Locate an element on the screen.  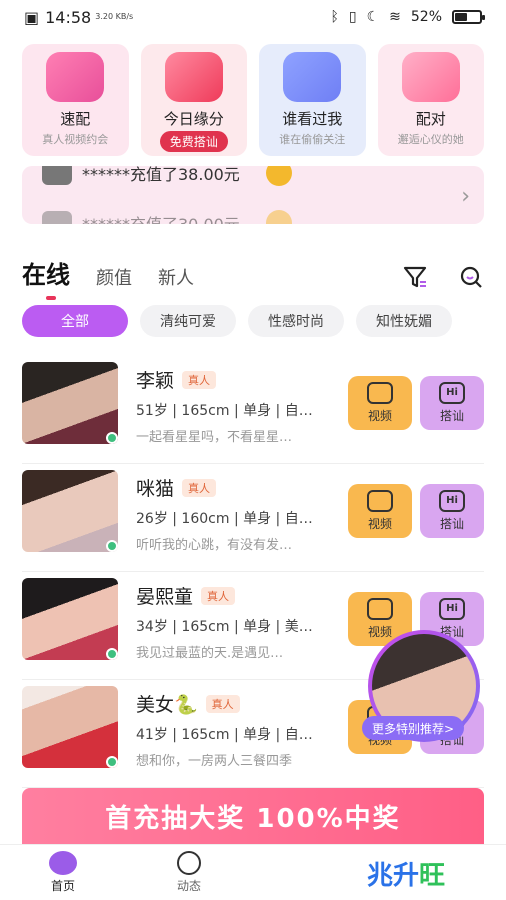
chip-intellectual: 知性妩媚 is located at coordinates (404, 321).